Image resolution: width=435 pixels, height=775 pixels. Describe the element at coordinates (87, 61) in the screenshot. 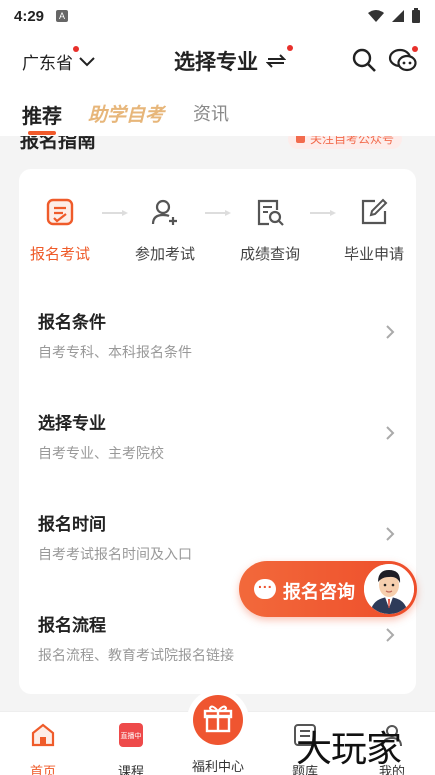

I see `chevron-down-icon` at that location.